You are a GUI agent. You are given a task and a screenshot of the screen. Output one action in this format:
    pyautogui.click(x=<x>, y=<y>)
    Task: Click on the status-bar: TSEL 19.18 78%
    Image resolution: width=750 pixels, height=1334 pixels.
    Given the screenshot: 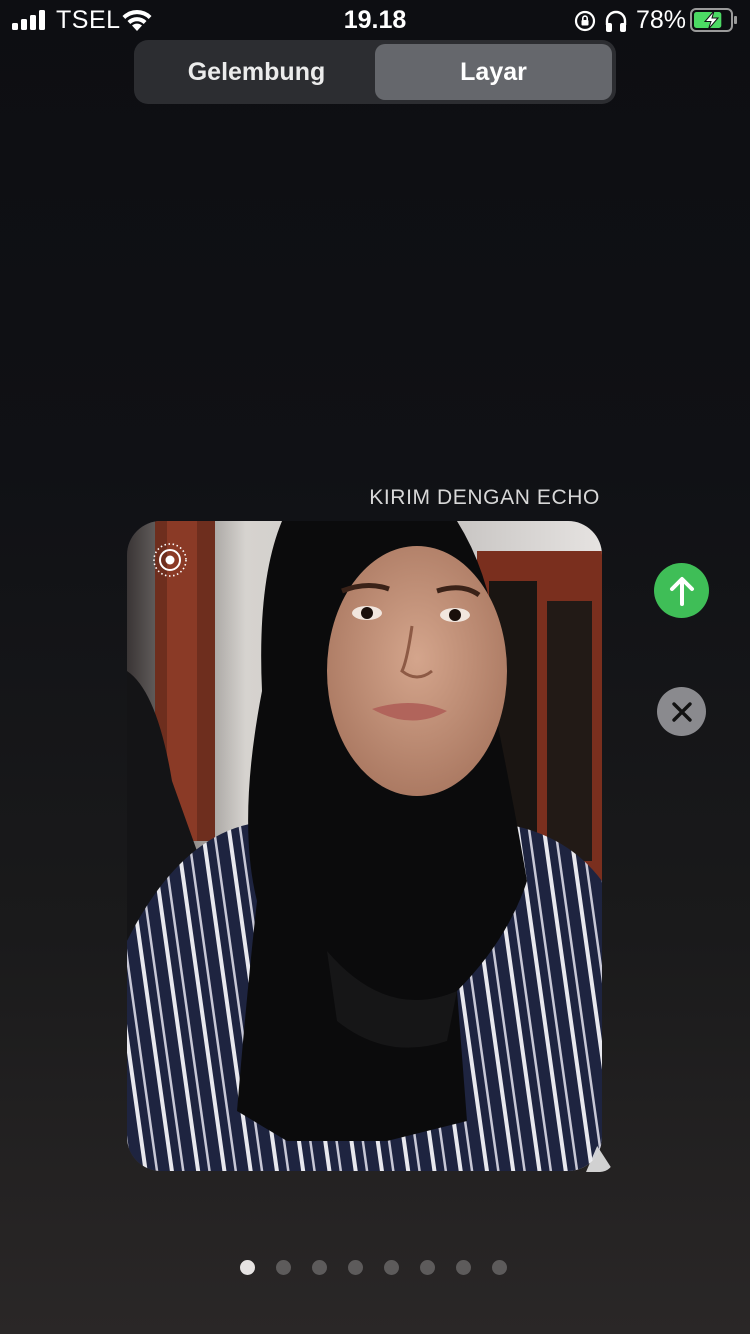 What is the action you would take?
    pyautogui.click(x=375, y=20)
    